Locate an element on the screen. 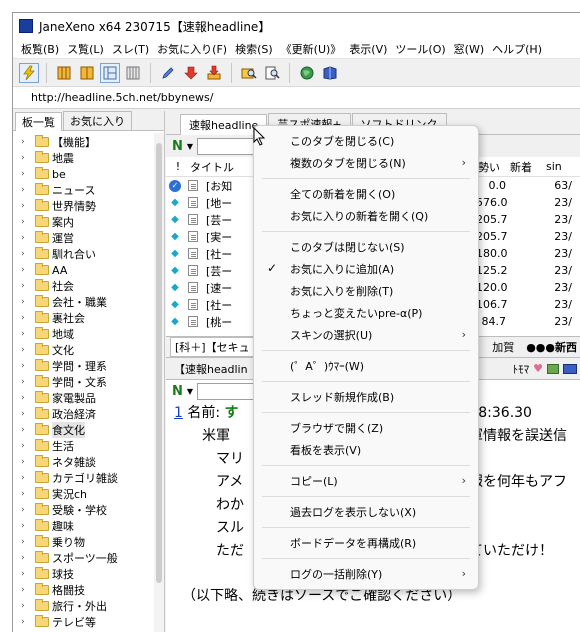 This screenshot has height=632, width=580. tree-item: › 世界情勢 is located at coordinates (88, 206).